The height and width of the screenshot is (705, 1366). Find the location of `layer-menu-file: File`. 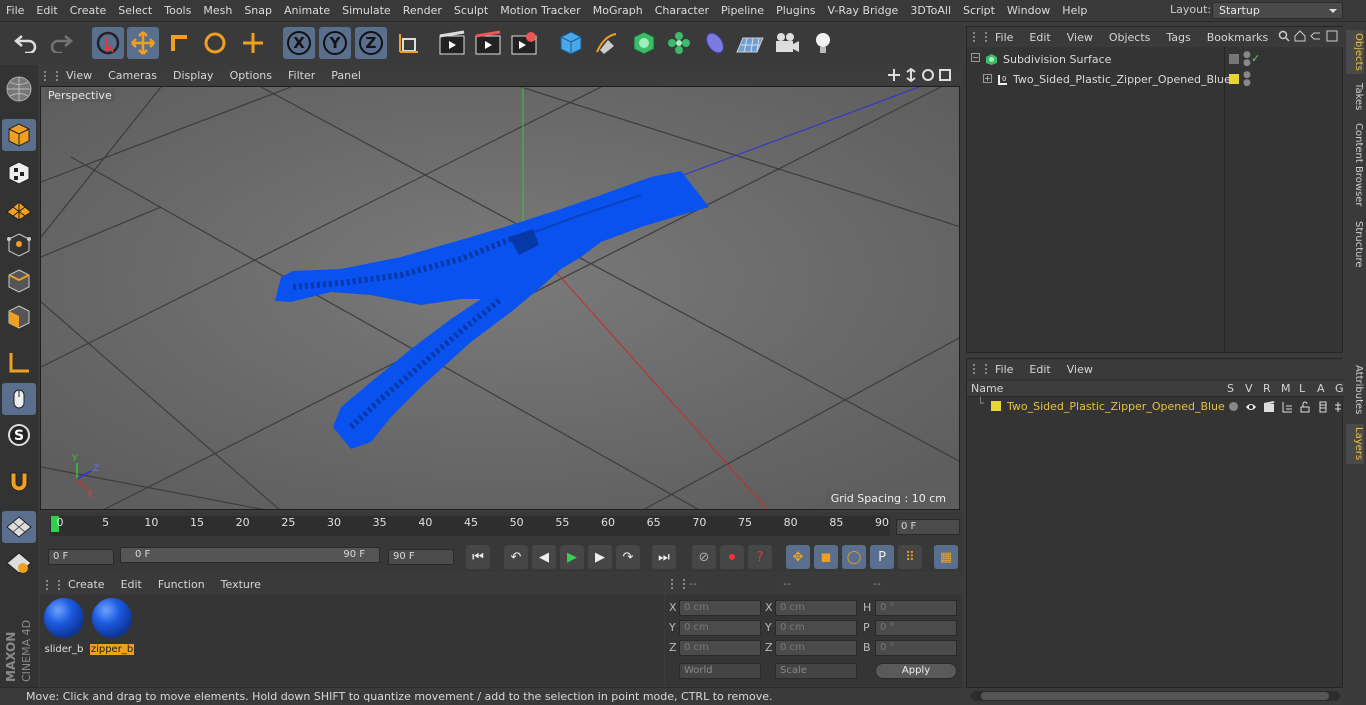

layer-menu-file: File is located at coordinates (1004, 369).